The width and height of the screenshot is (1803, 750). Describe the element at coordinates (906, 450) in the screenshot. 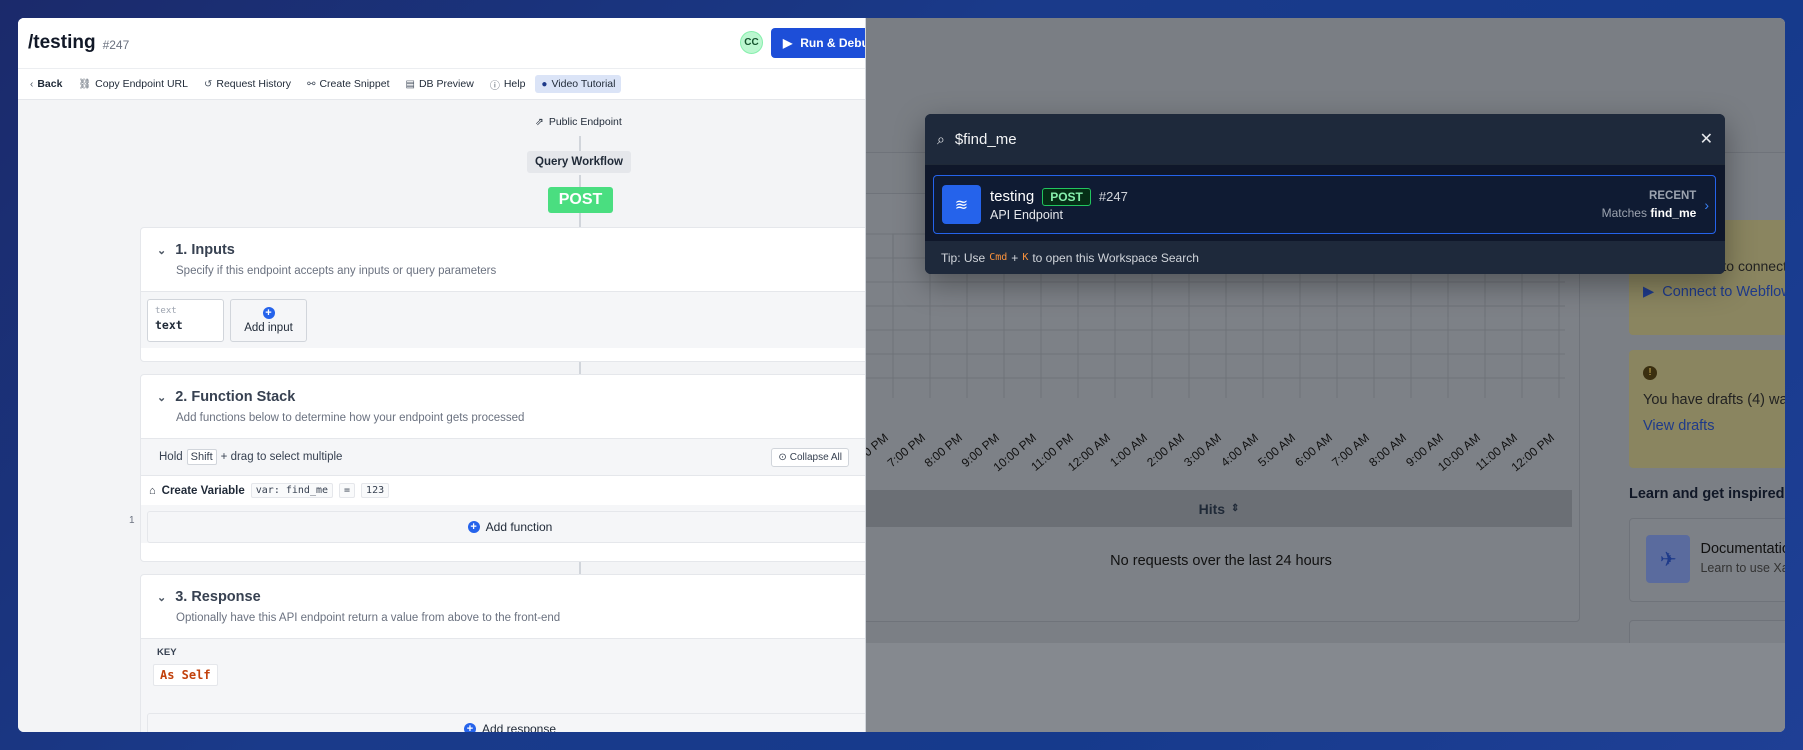

I see `time-axis-label: 7:00 PM` at that location.